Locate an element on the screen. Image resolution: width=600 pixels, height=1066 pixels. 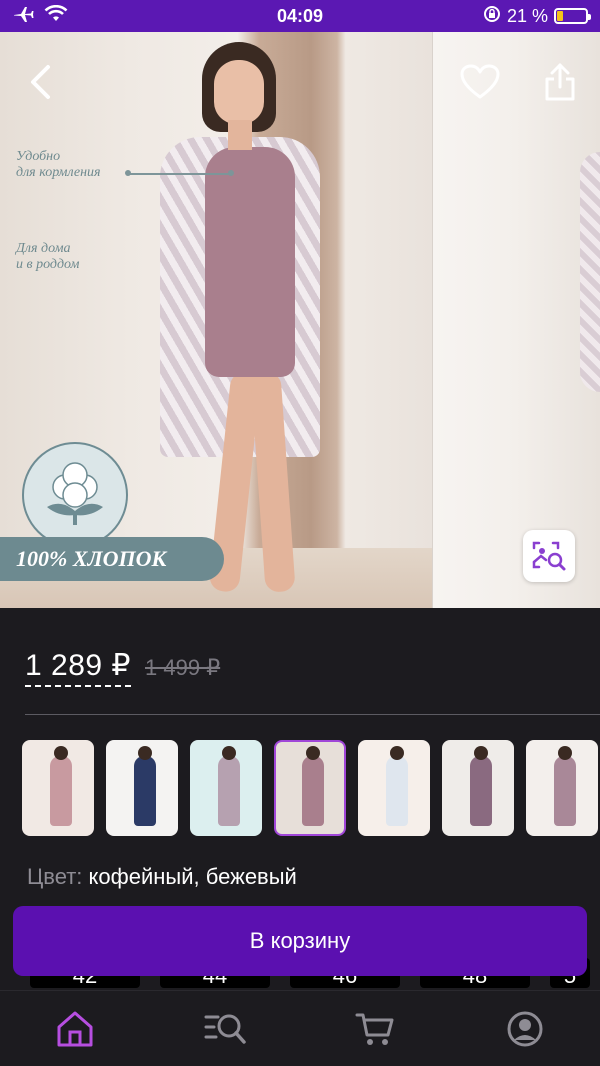
color-row: Цвет: кофейный, бежевый is located at coordinates (162, 877).